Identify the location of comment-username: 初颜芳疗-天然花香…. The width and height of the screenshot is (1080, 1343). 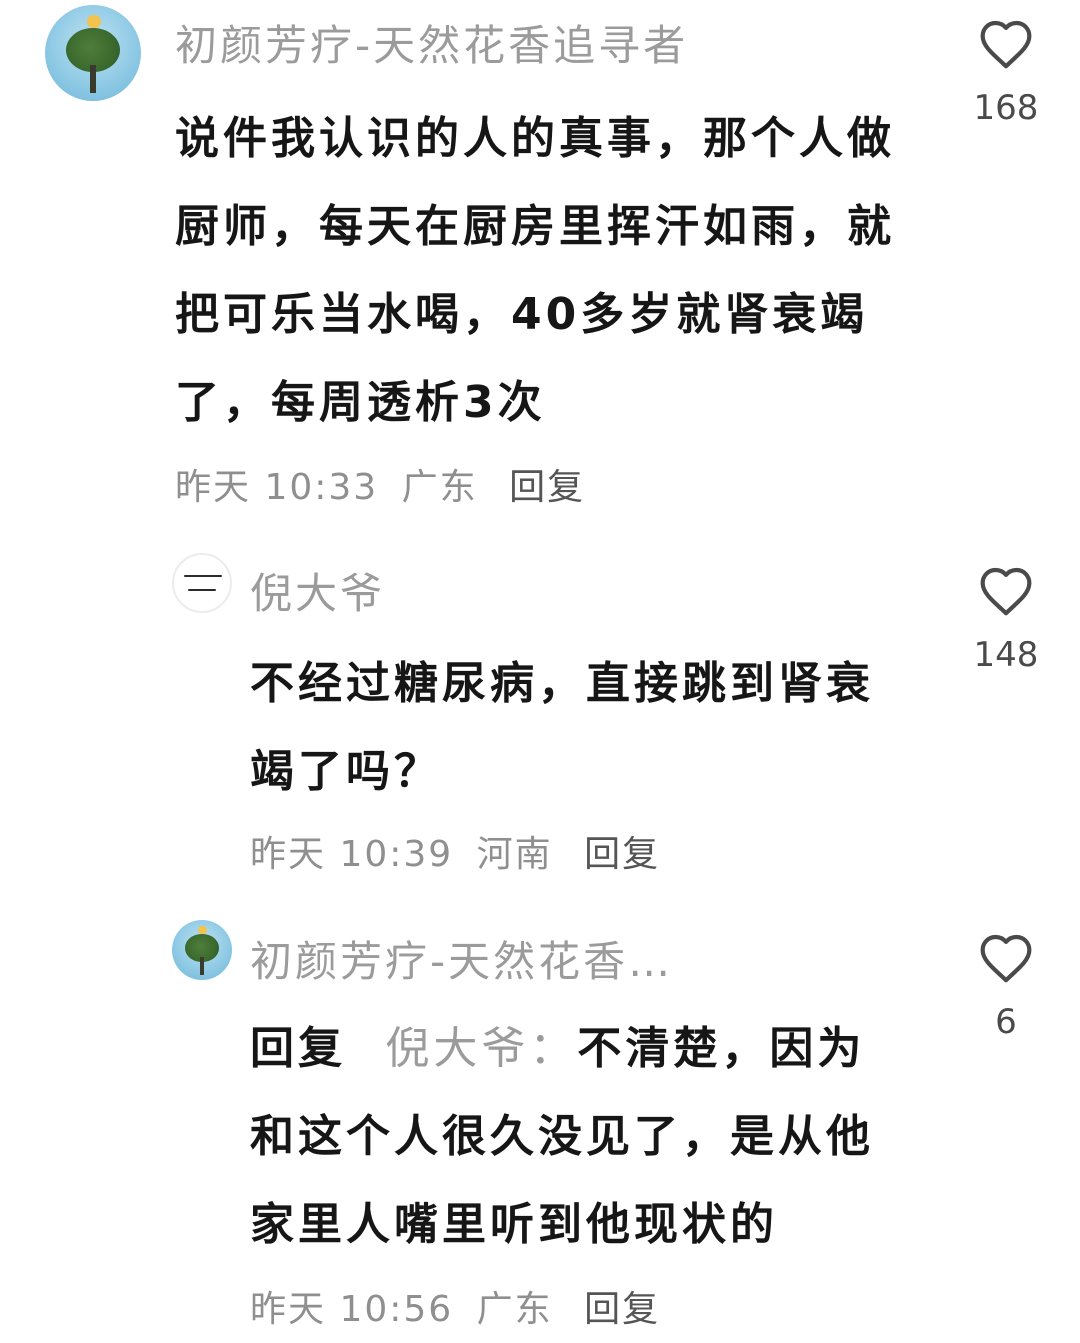
(461, 958).